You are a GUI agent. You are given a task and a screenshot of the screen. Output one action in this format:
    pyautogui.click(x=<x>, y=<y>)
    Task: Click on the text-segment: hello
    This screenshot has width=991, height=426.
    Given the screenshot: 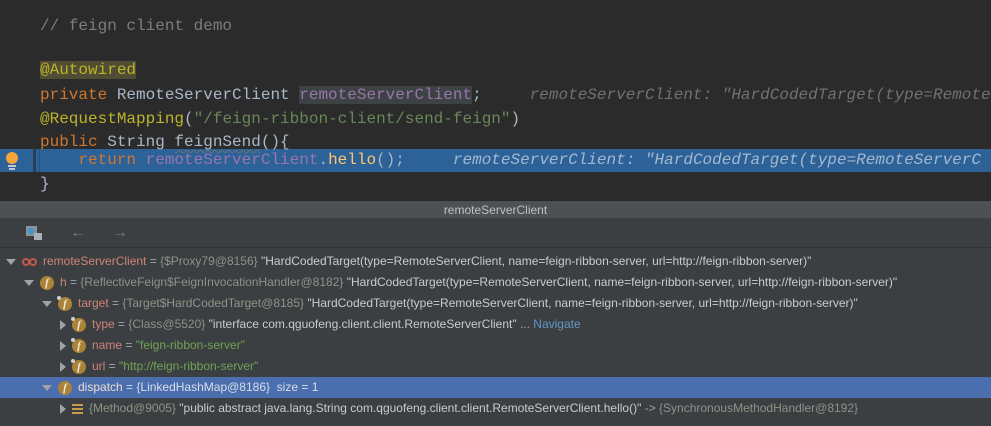 What is the action you would take?
    pyautogui.click(x=352, y=160)
    